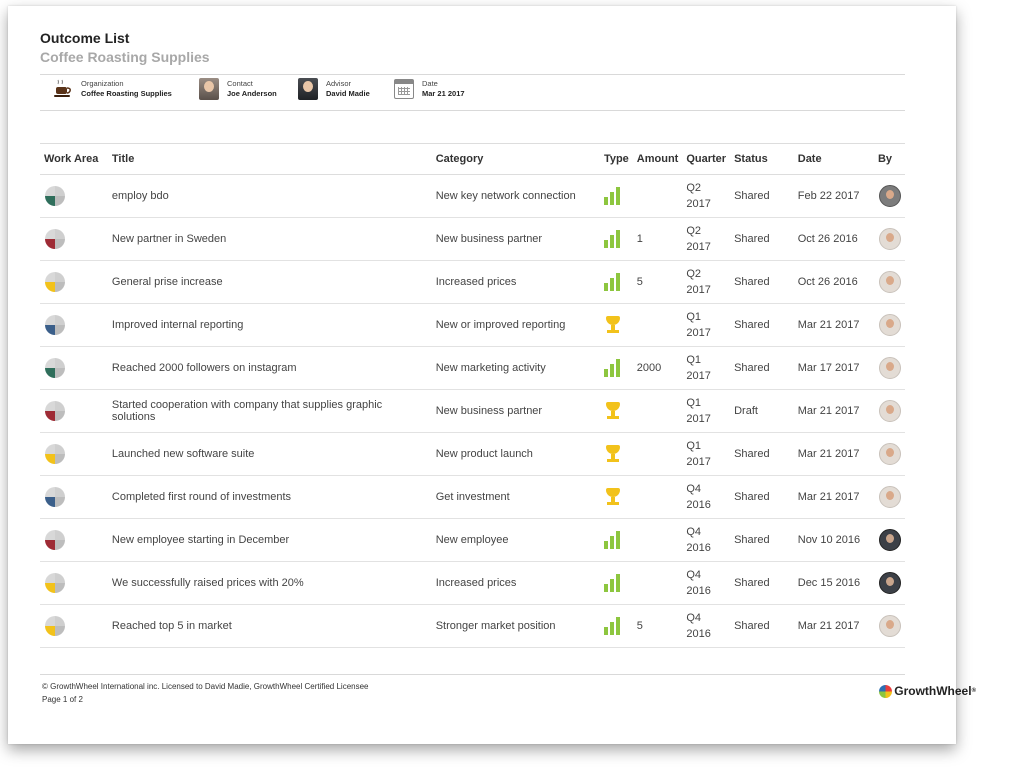  What do you see at coordinates (269, 325) in the screenshot?
I see `outcome-title: Improved internal reporting` at bounding box center [269, 325].